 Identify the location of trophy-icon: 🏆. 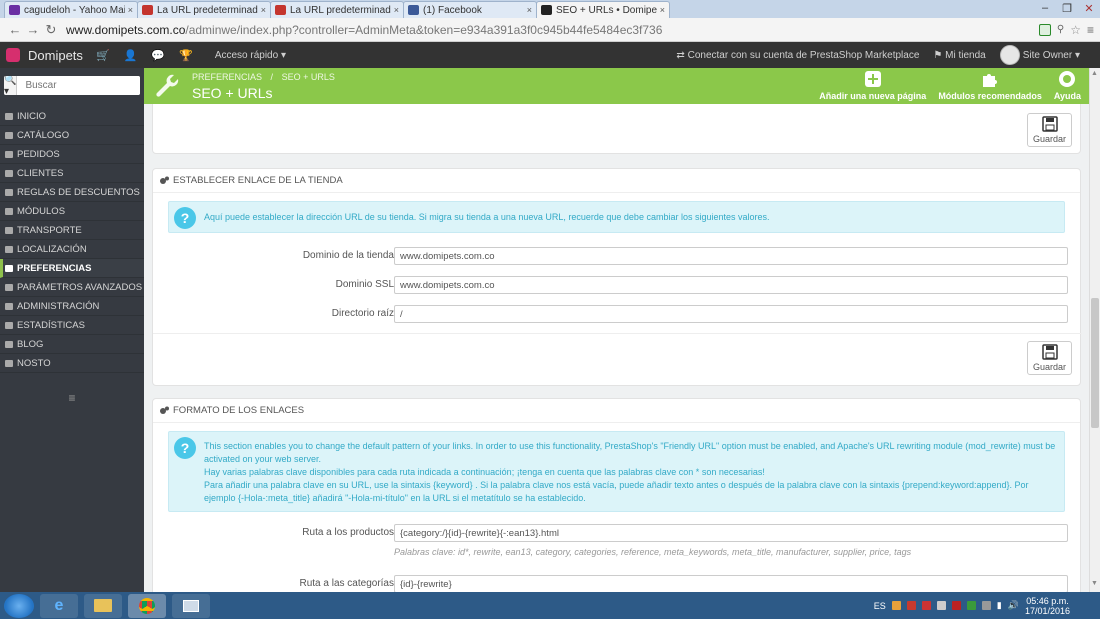
(186, 55).